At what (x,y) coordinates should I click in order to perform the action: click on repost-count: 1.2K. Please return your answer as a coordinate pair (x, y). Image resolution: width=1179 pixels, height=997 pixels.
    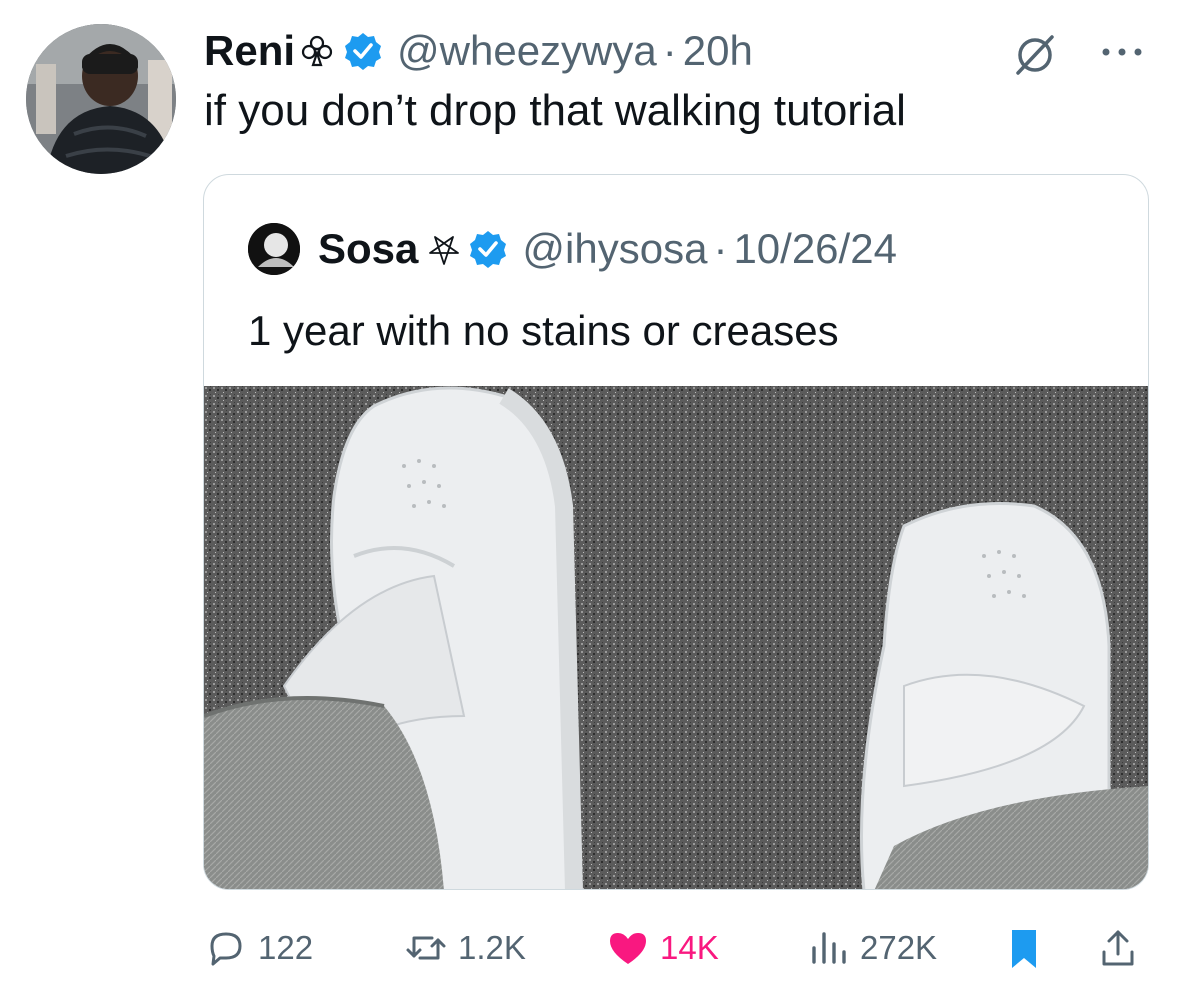
    Looking at the image, I should click on (492, 947).